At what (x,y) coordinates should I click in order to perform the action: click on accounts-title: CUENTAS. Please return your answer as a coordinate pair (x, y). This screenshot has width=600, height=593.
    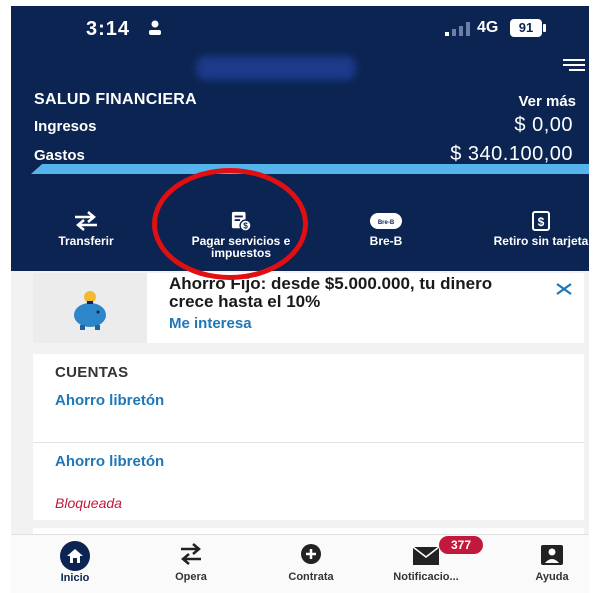
    Looking at the image, I should click on (92, 372).